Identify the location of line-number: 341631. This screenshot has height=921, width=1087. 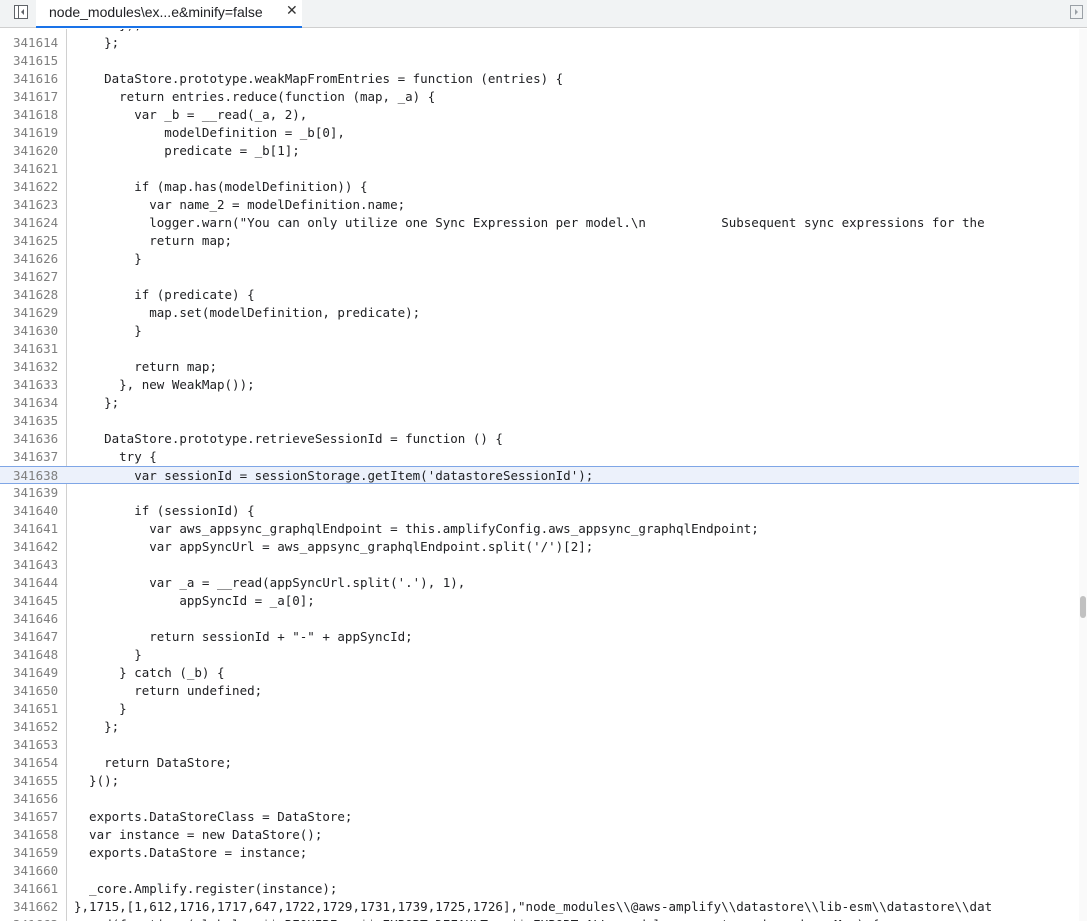
(35, 349).